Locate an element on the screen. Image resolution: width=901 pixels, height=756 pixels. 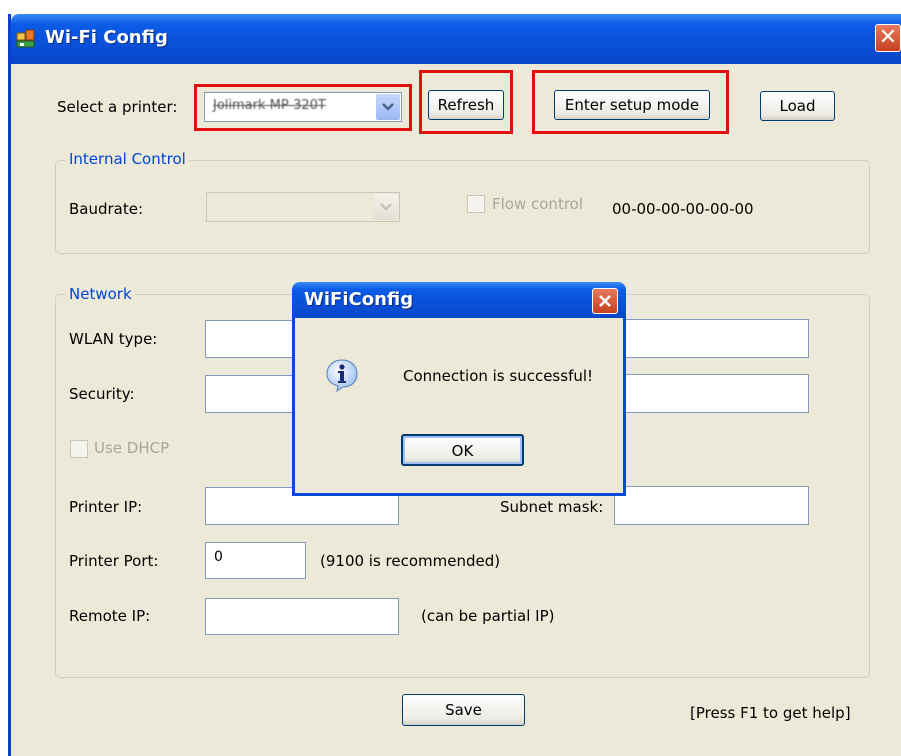
subnet-mask-label: Subnet mask: is located at coordinates (552, 507).